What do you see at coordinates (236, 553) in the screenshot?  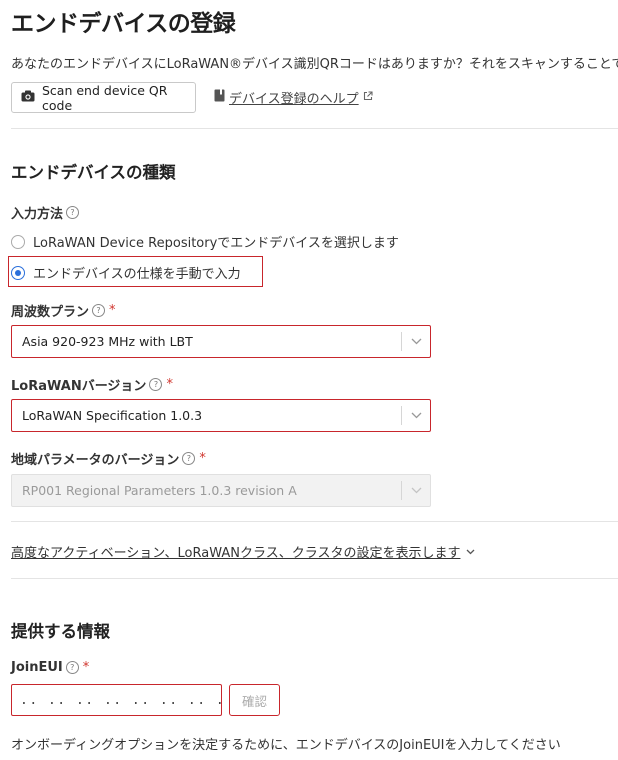 I see `advanced-settings-link-text: 高度なアクティベーション、LoRaWANクラス、クラスタの設定を表示します` at bounding box center [236, 553].